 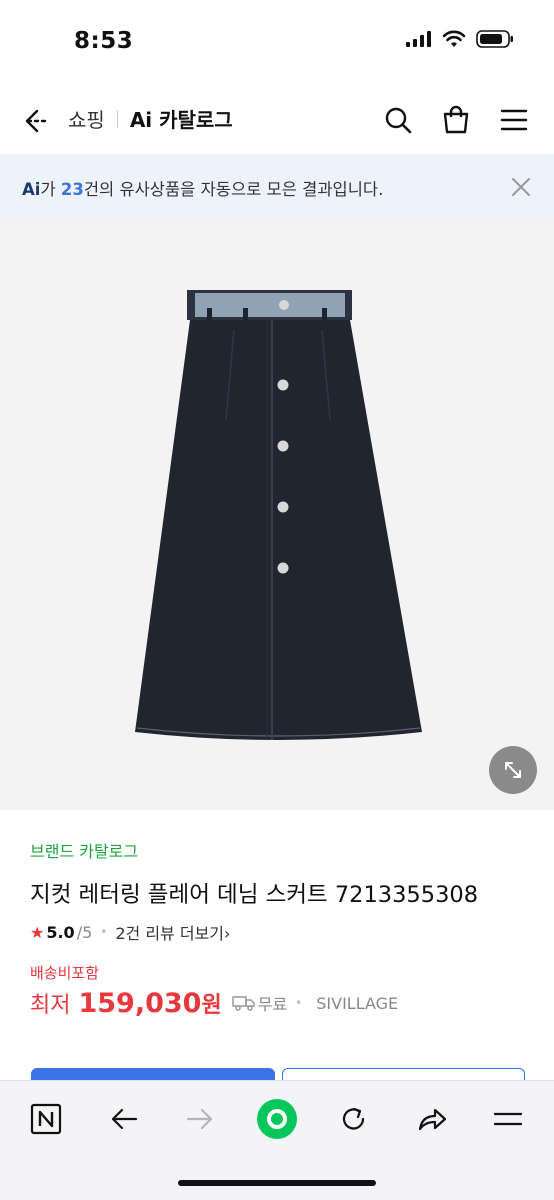 What do you see at coordinates (233, 189) in the screenshot?
I see `ai-banner-suffix: 건의 유사상품을 자동으로 모은 결과입니다.` at bounding box center [233, 189].